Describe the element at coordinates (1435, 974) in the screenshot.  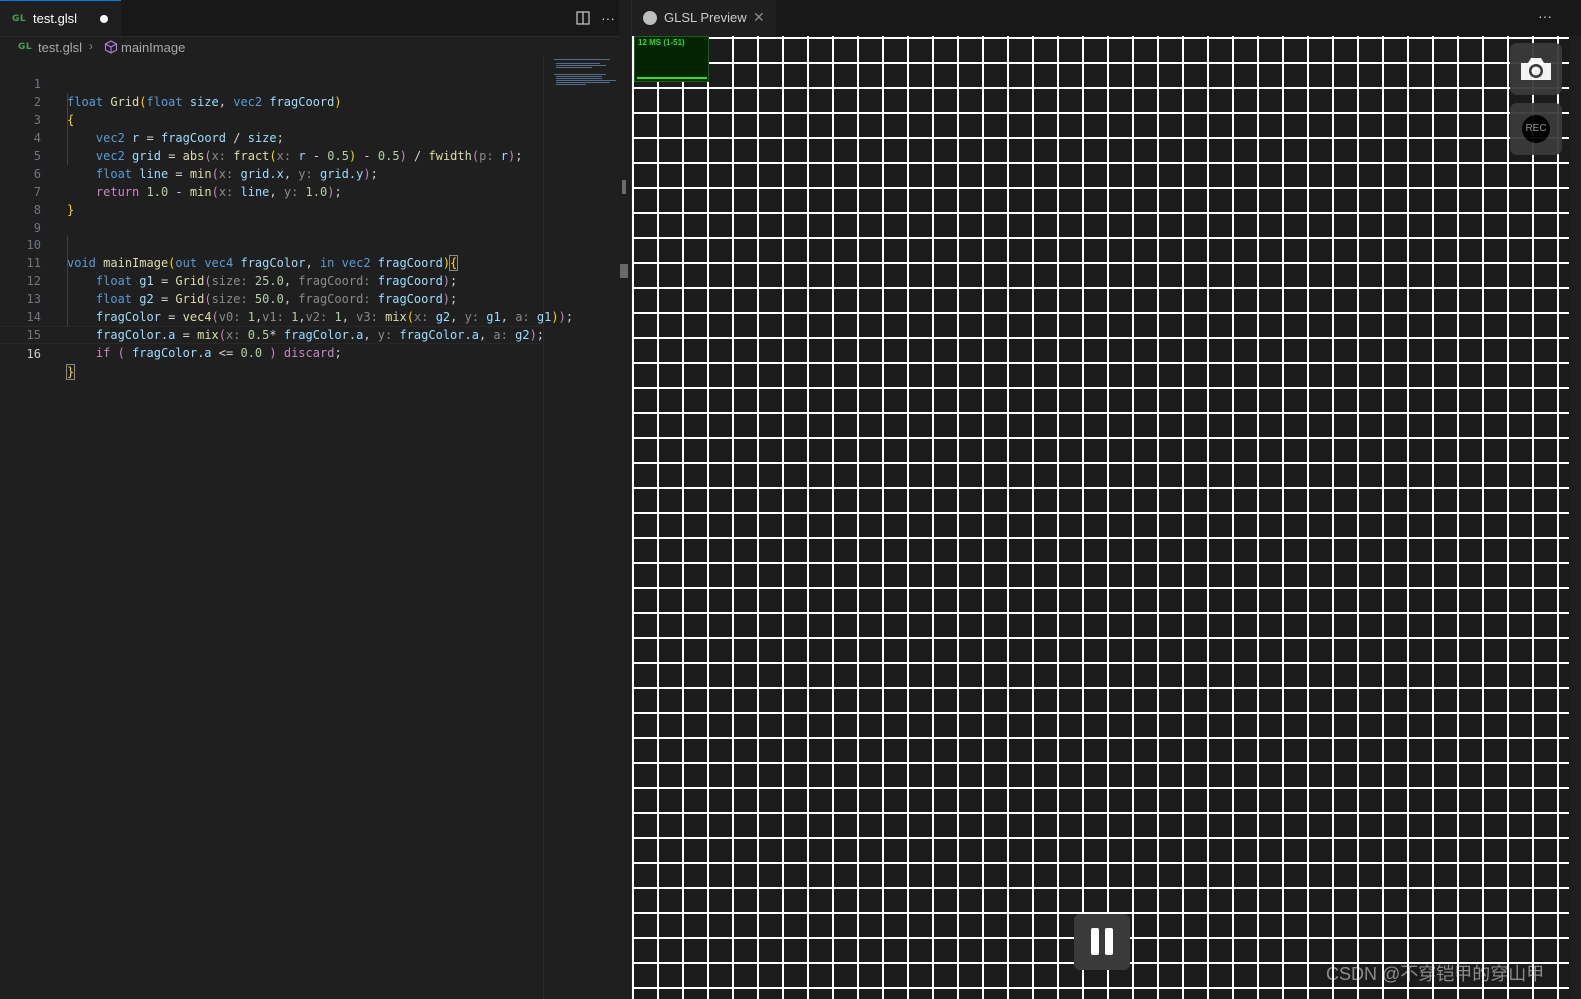
I see `watermark: CSDN @不穿铠甲的穿山甲` at that location.